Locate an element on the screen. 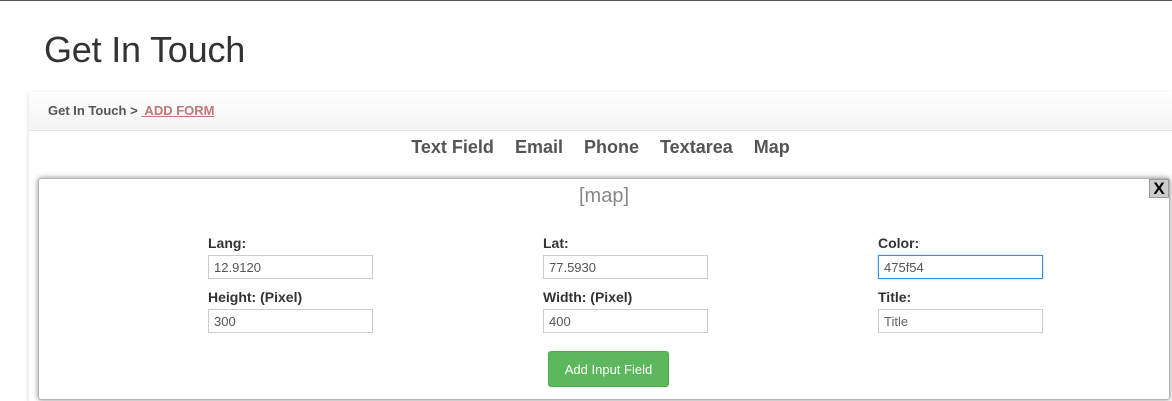 The image size is (1172, 401). title-field-group: Title: is located at coordinates (960, 311).